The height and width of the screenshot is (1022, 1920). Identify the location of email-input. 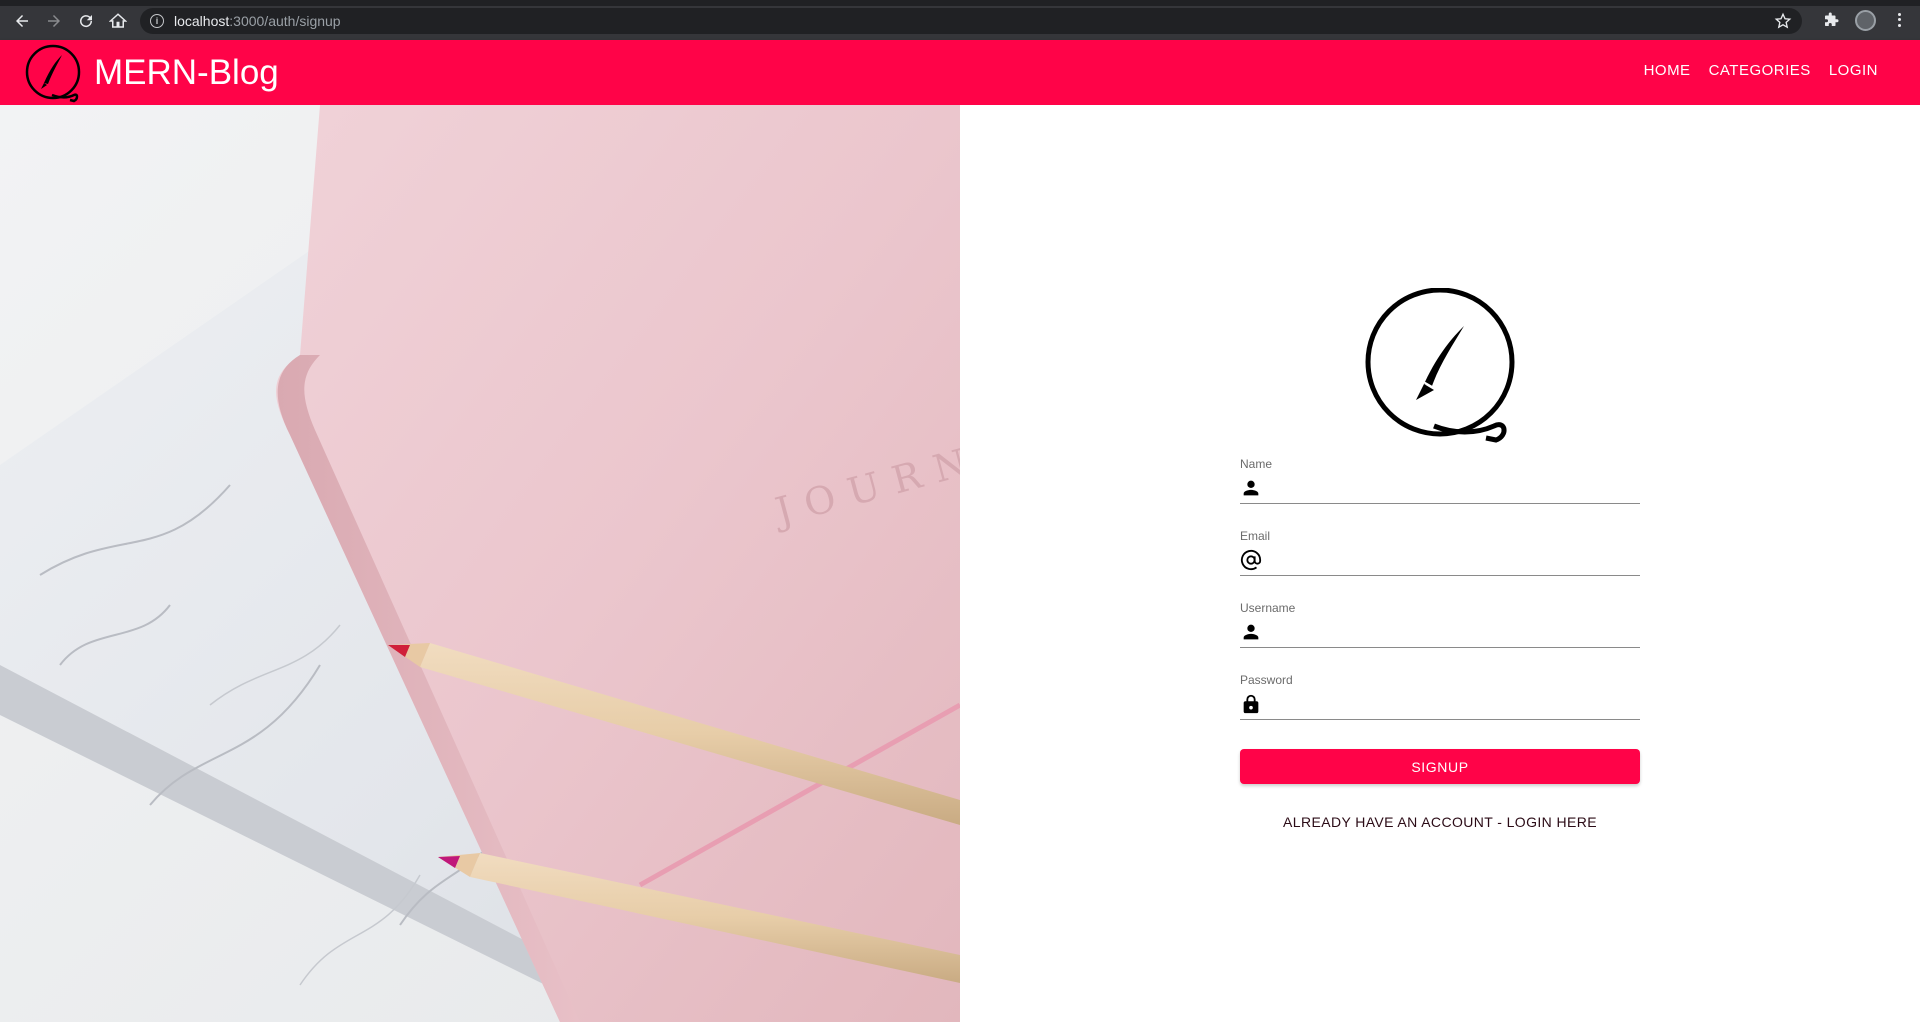
(1456, 560).